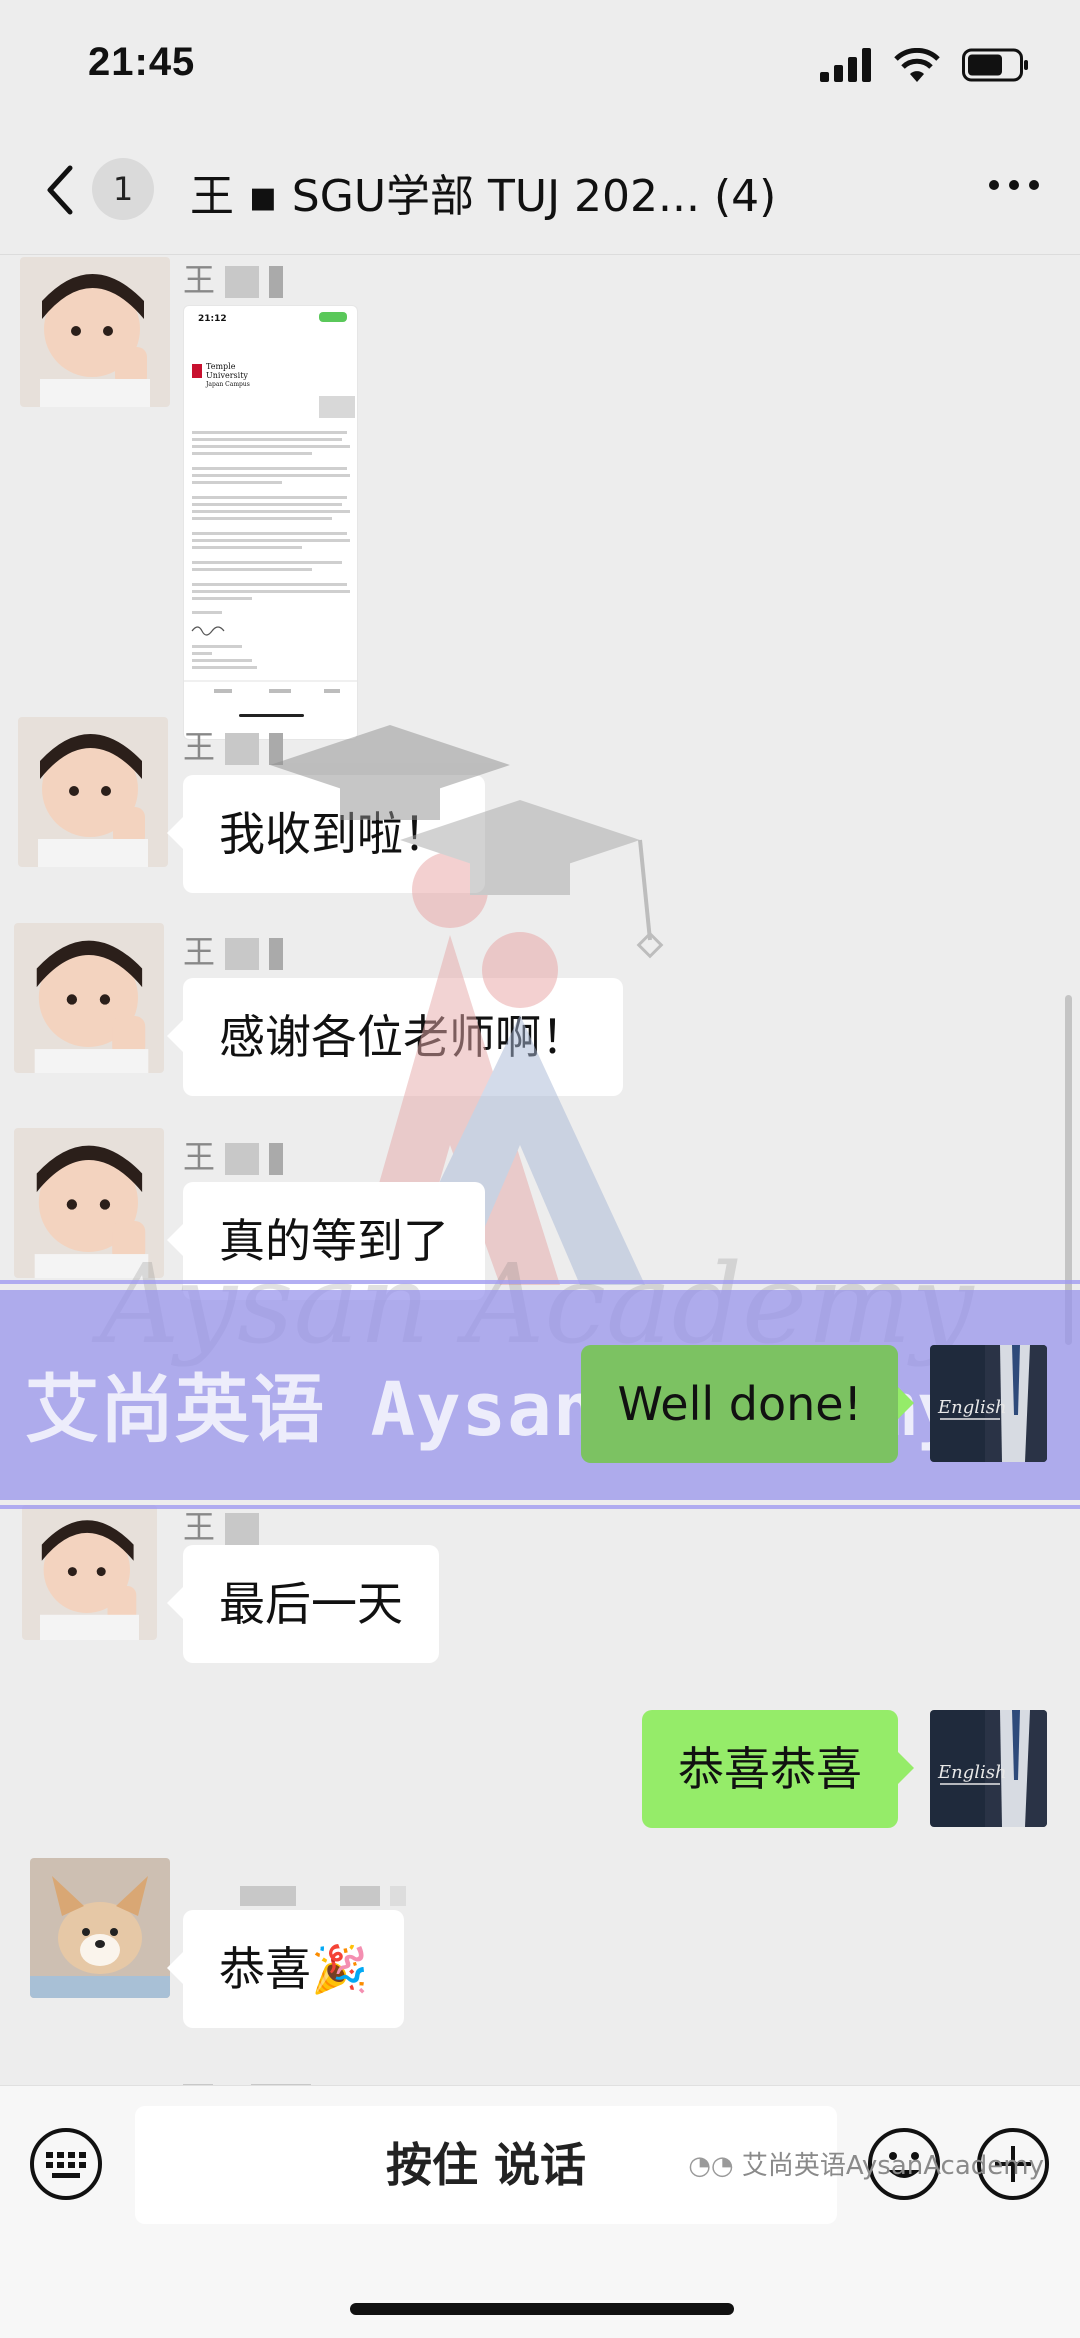  I want to click on home-indicator, so click(542, 2309).